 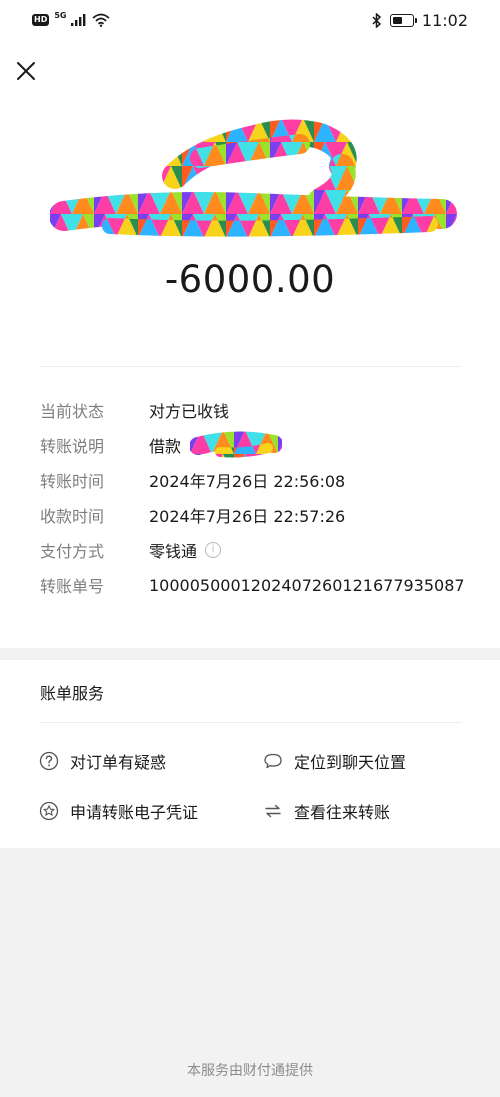 I want to click on service-label: 对订单有疑惑, so click(x=118, y=762).